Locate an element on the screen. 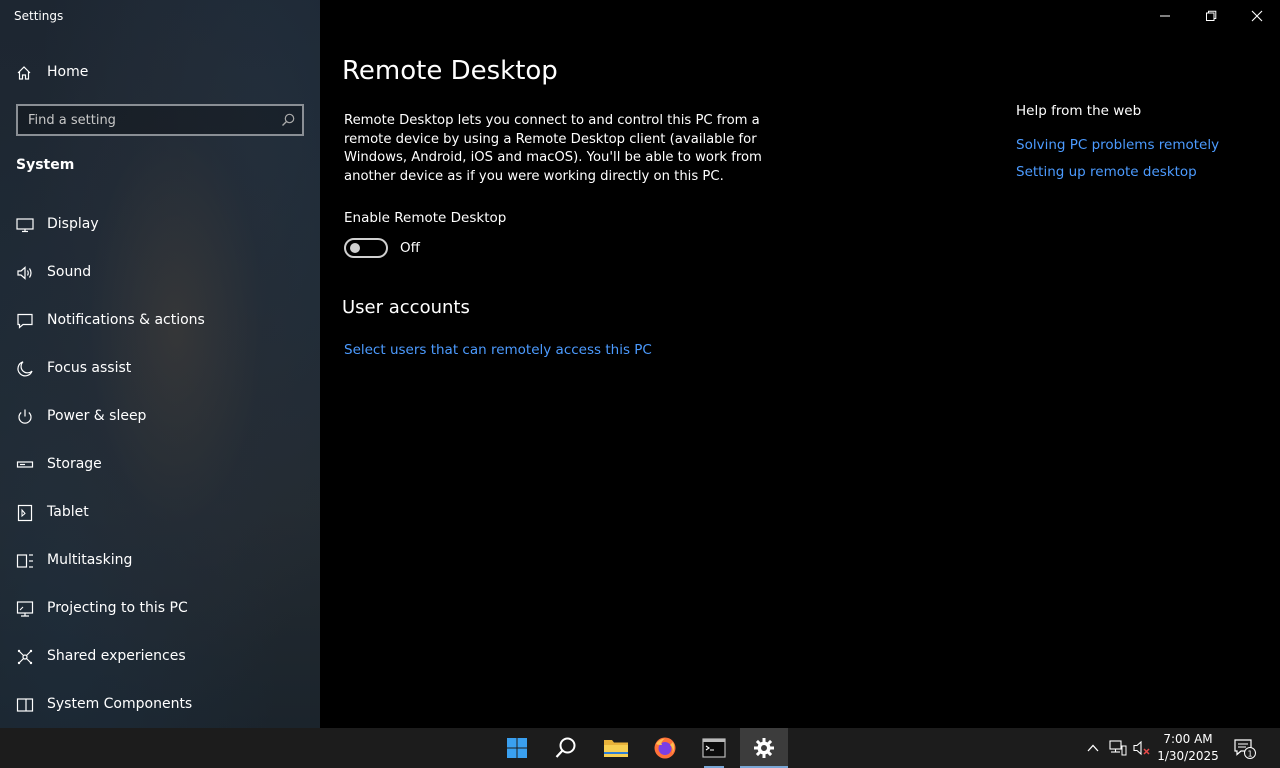  start-button is located at coordinates (517, 748).